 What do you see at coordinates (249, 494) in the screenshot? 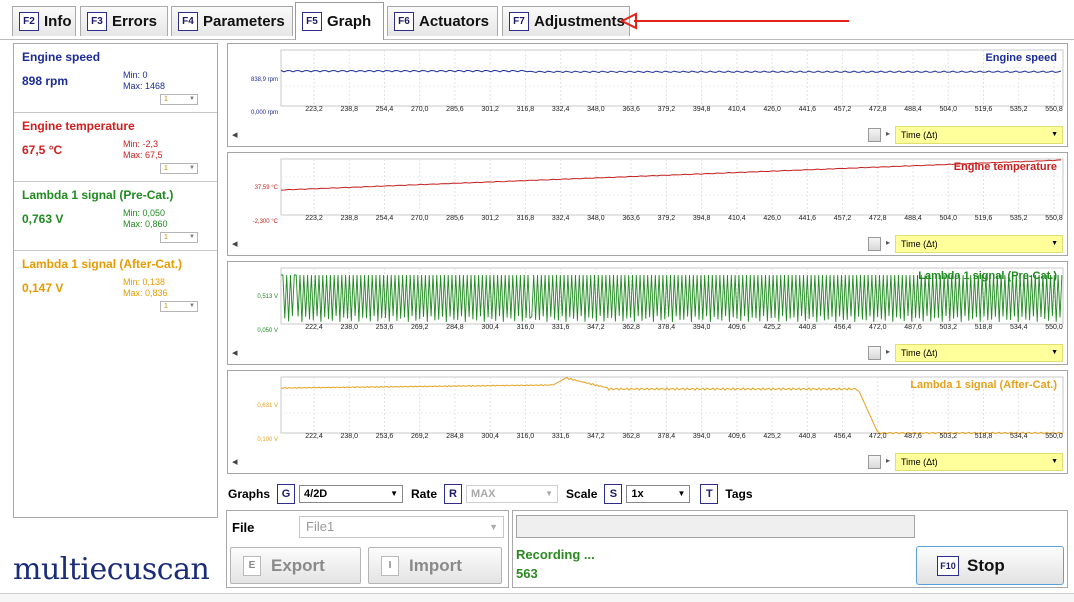
I see `graphs-label: Graphs` at bounding box center [249, 494].